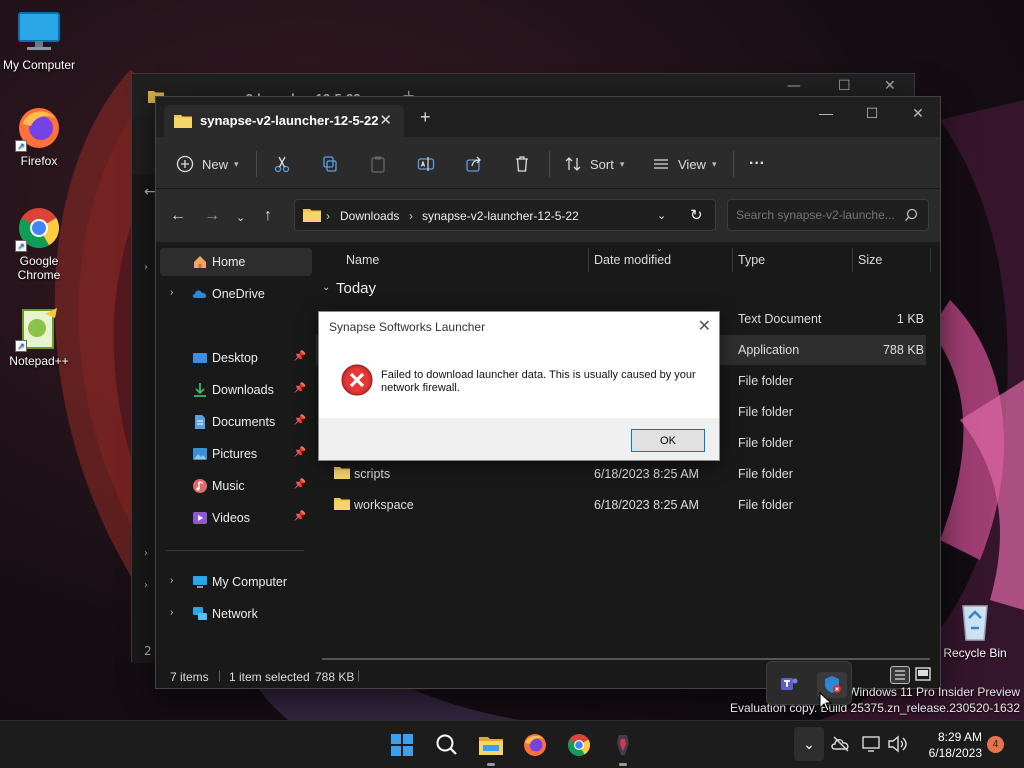  Describe the element at coordinates (769, 350) in the screenshot. I see `row-type: Application` at that location.